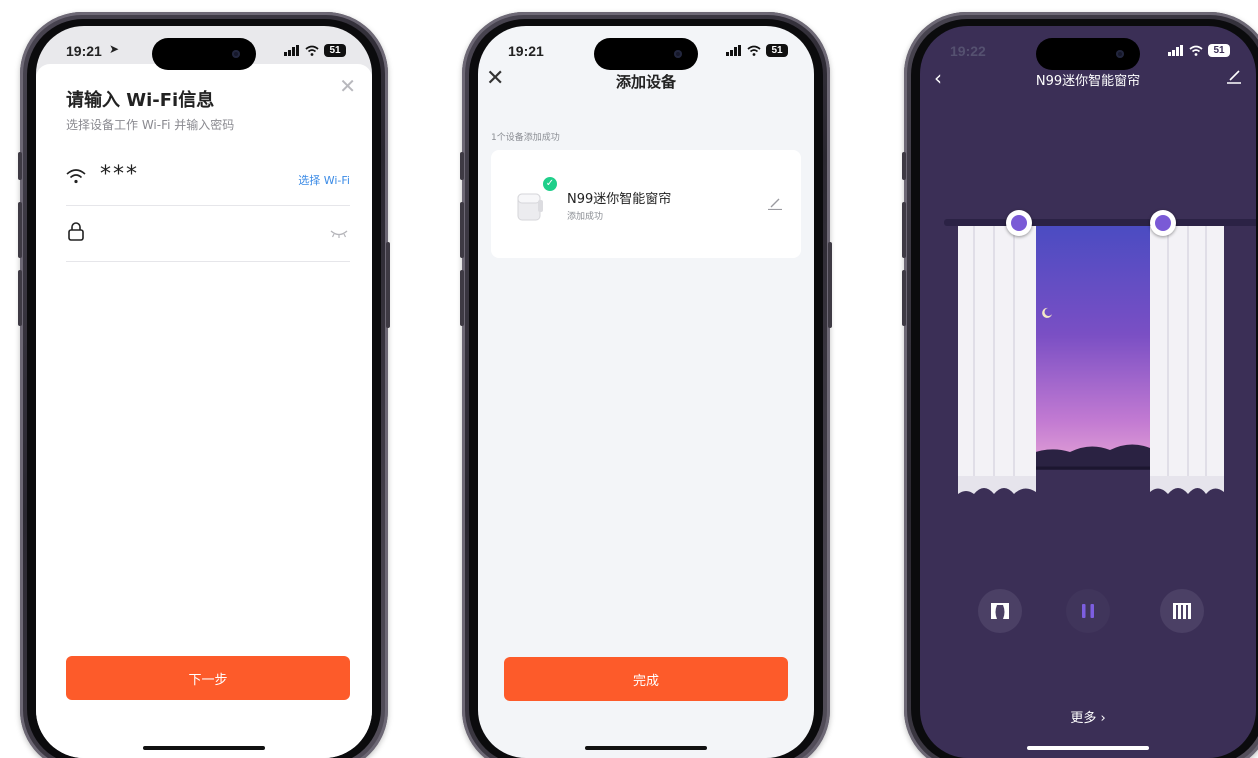 This screenshot has width=1258, height=758. What do you see at coordinates (208, 234) in the screenshot?
I see `wifi-password-row` at bounding box center [208, 234].